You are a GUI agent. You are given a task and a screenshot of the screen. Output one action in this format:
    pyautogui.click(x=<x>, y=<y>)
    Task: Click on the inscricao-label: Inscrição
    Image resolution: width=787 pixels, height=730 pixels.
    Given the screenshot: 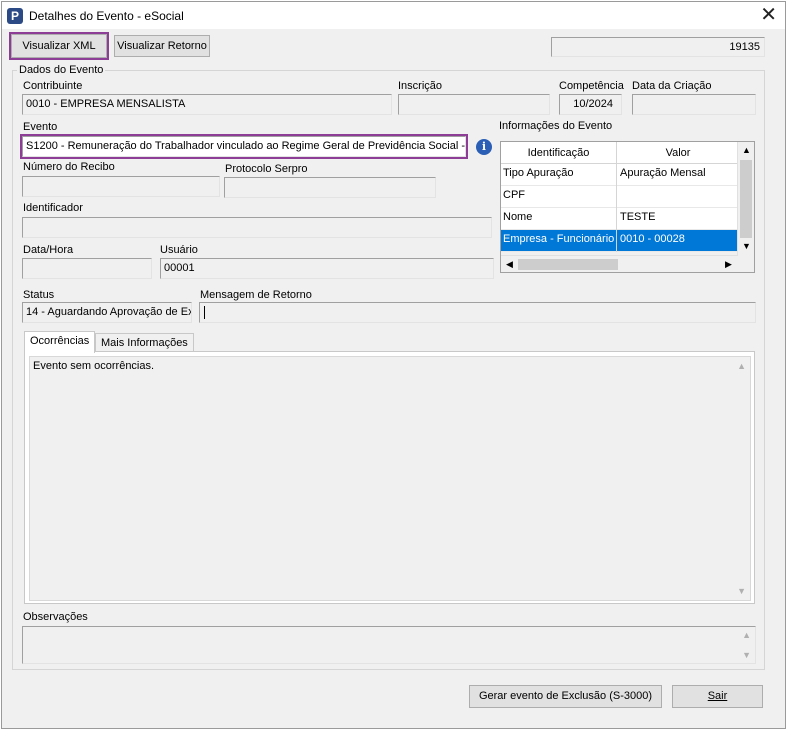 What is the action you would take?
    pyautogui.click(x=420, y=86)
    